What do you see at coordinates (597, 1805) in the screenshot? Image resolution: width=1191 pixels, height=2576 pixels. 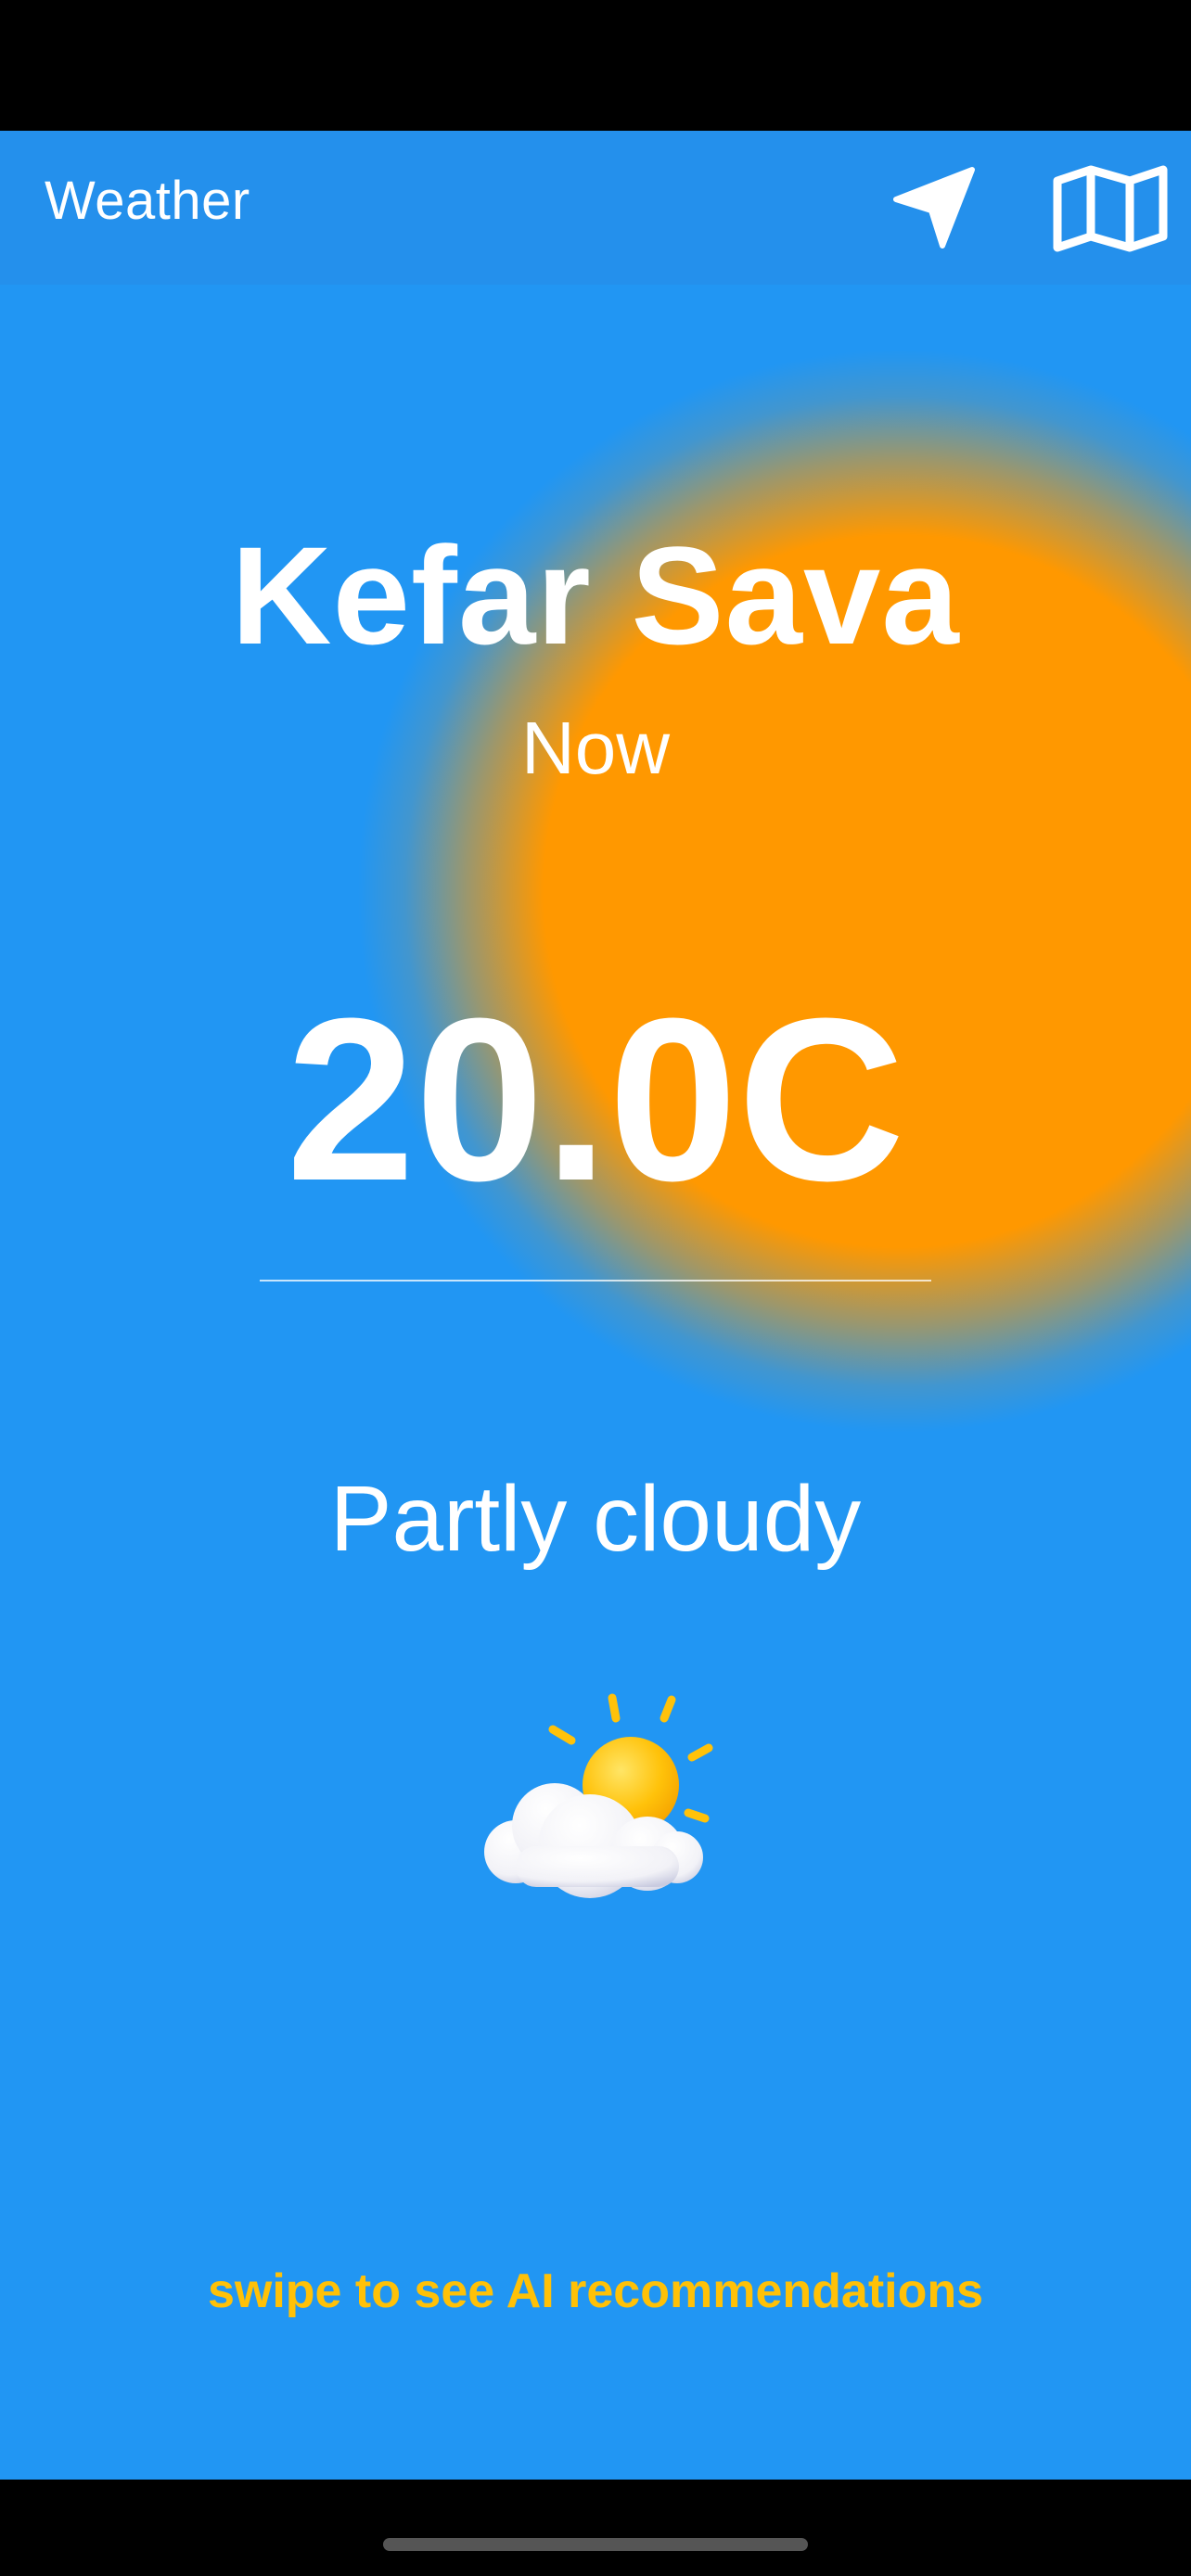 I see `partly-cloudy-icon` at bounding box center [597, 1805].